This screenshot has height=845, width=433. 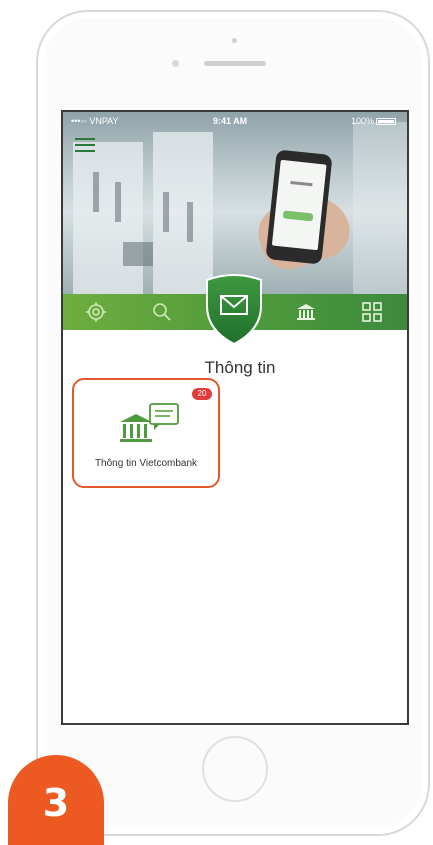 I want to click on unread-badge: 20, so click(x=202, y=394).